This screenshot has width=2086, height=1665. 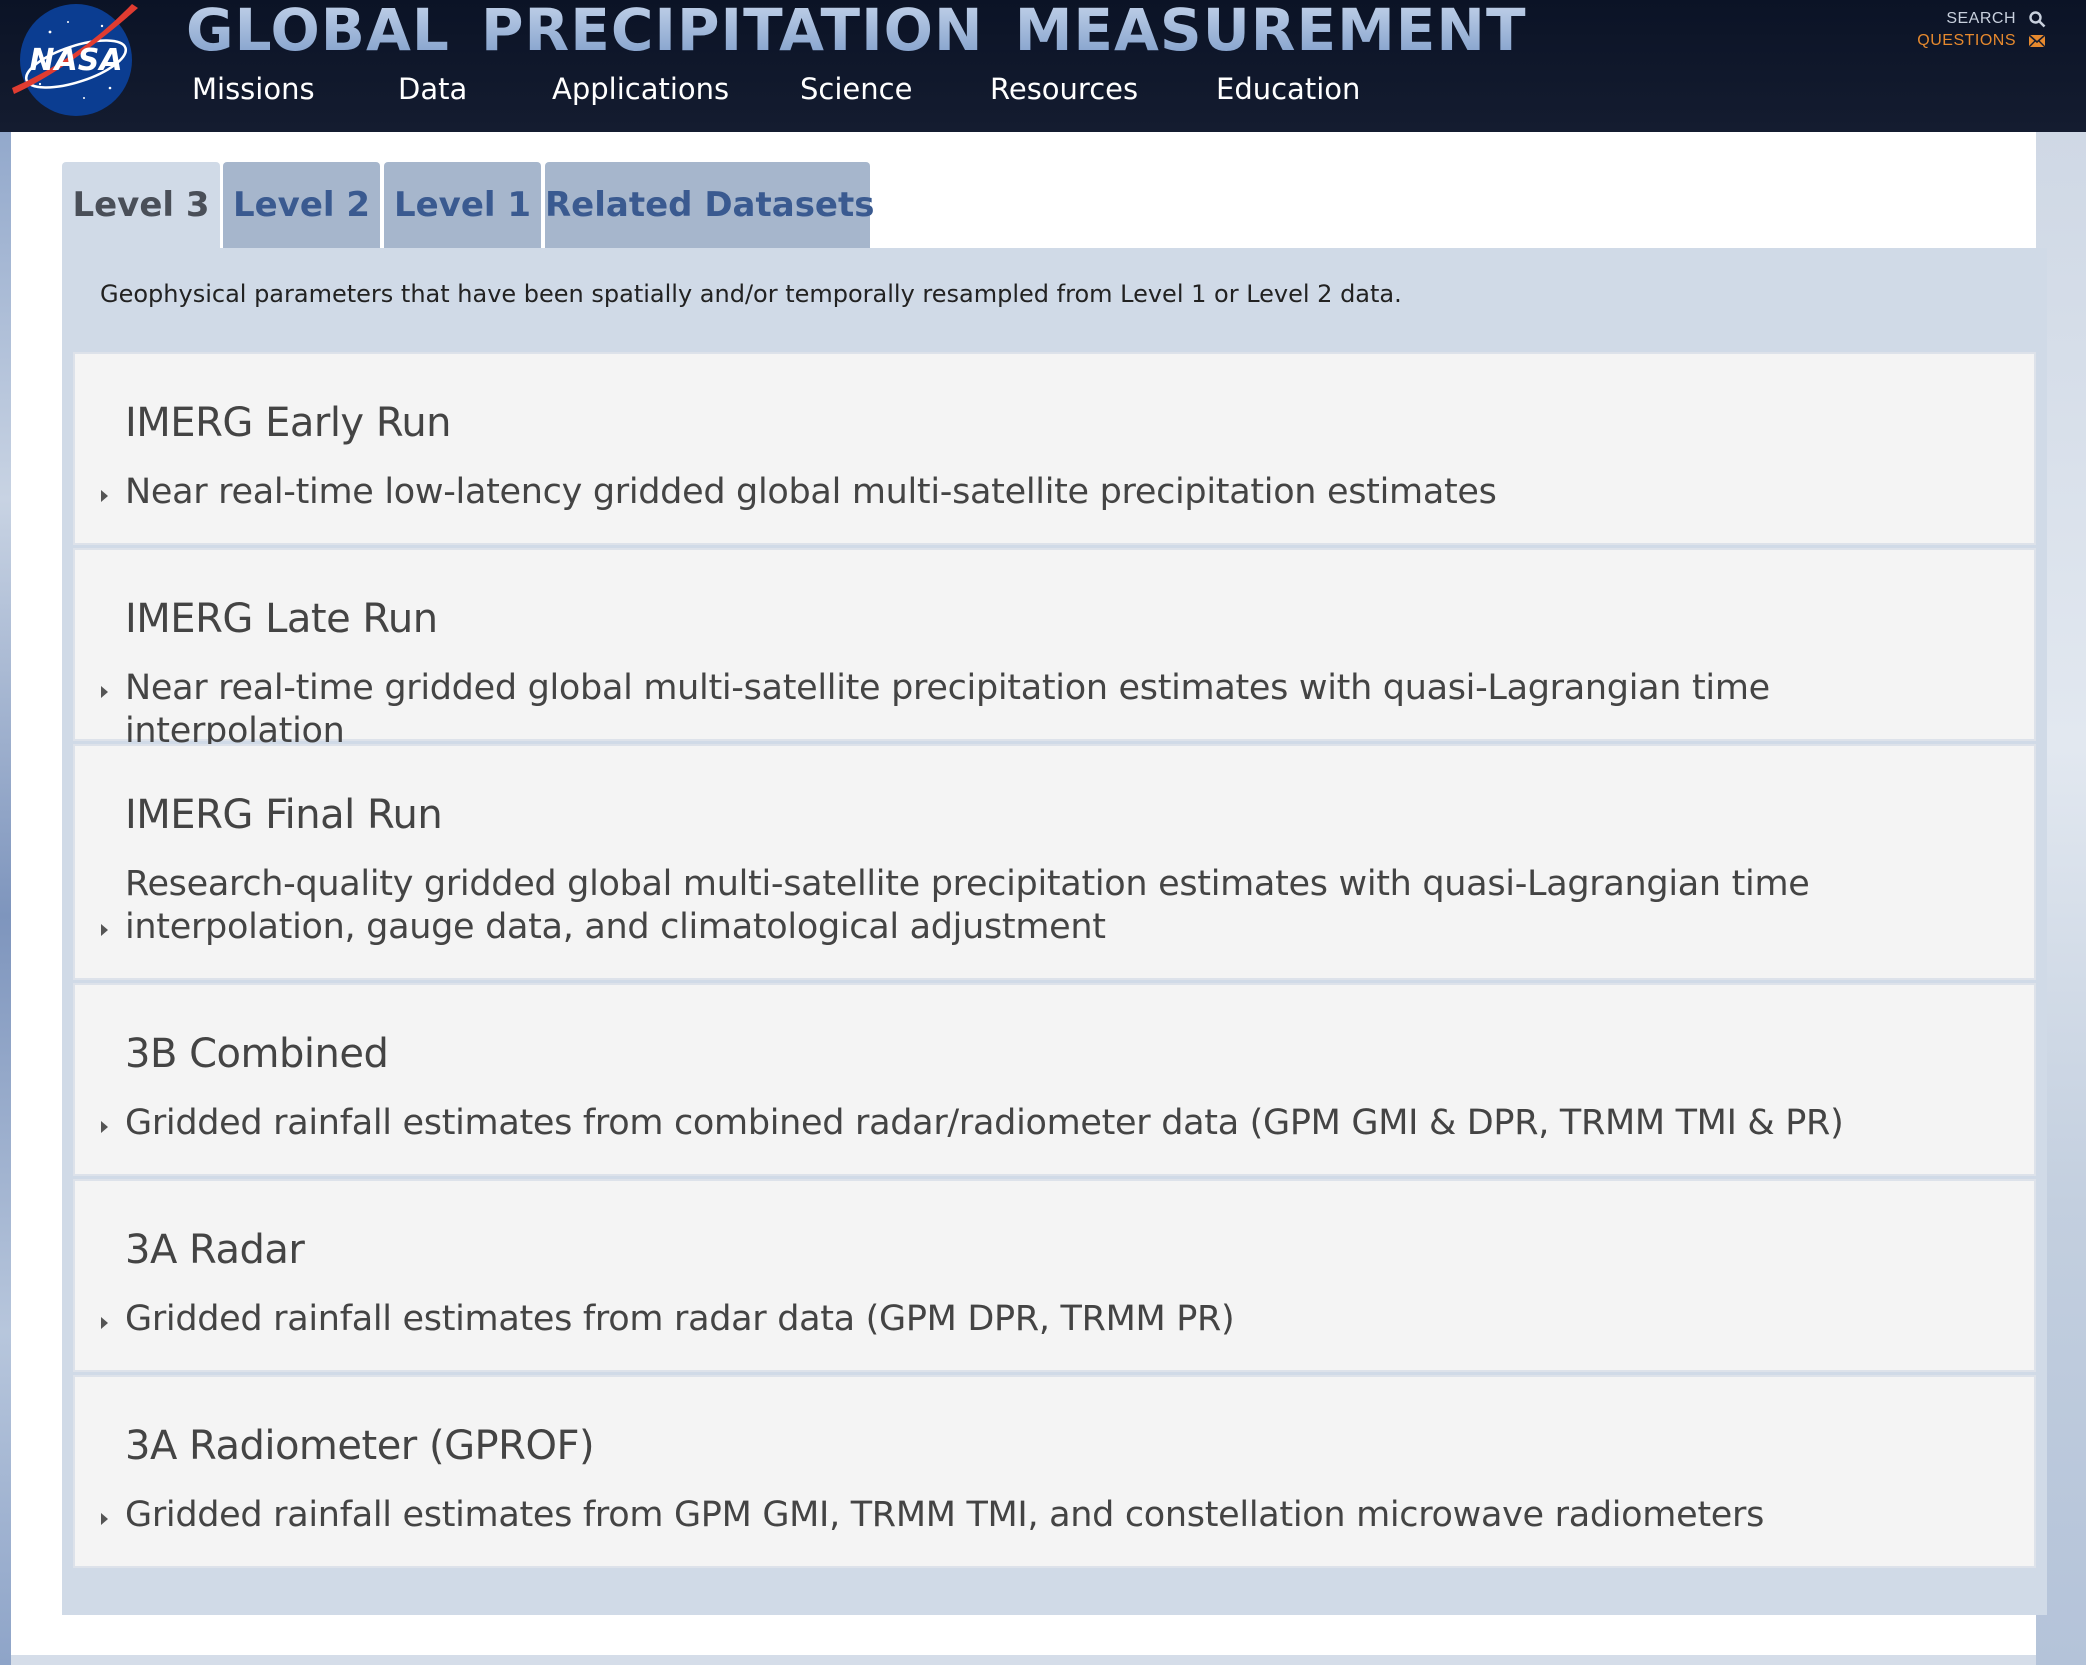 I want to click on nasa-logo: NASA, so click(x=75, y=60).